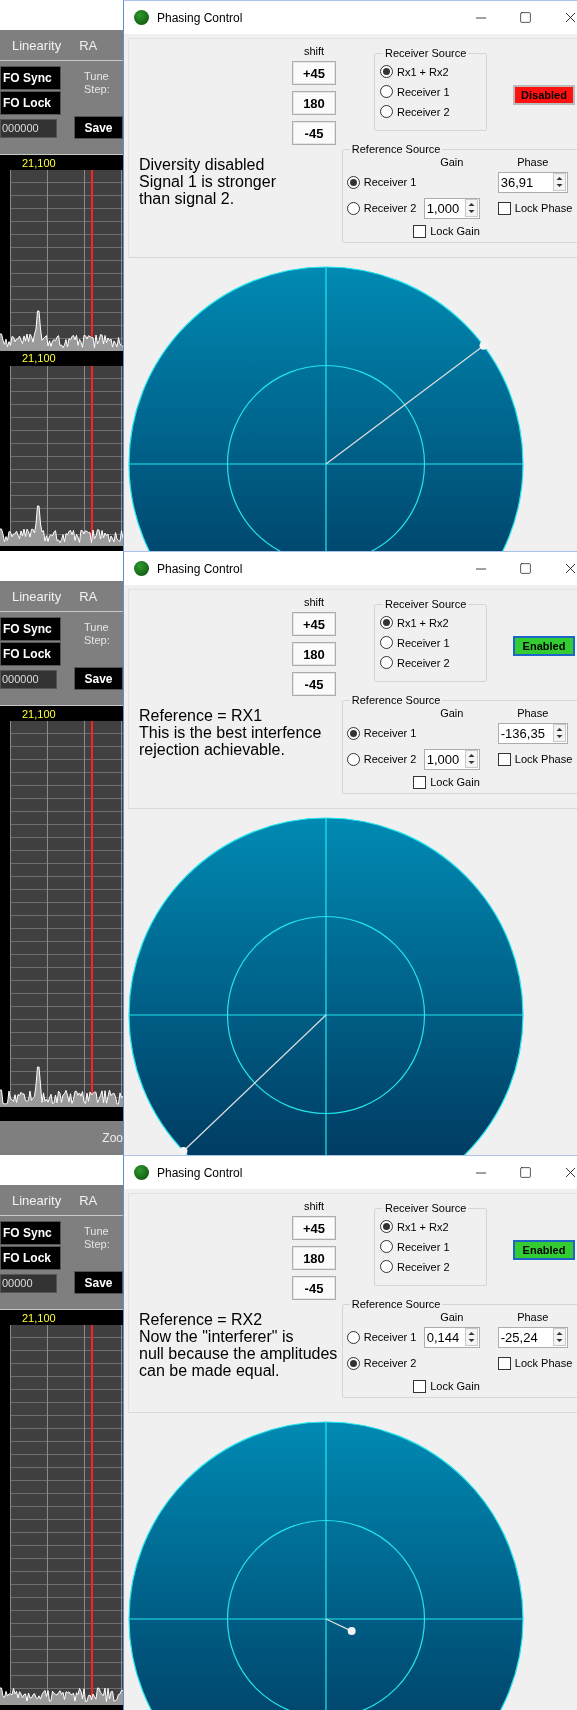 This screenshot has width=577, height=1710. What do you see at coordinates (544, 95) in the screenshot?
I see `status-button: Disabled` at bounding box center [544, 95].